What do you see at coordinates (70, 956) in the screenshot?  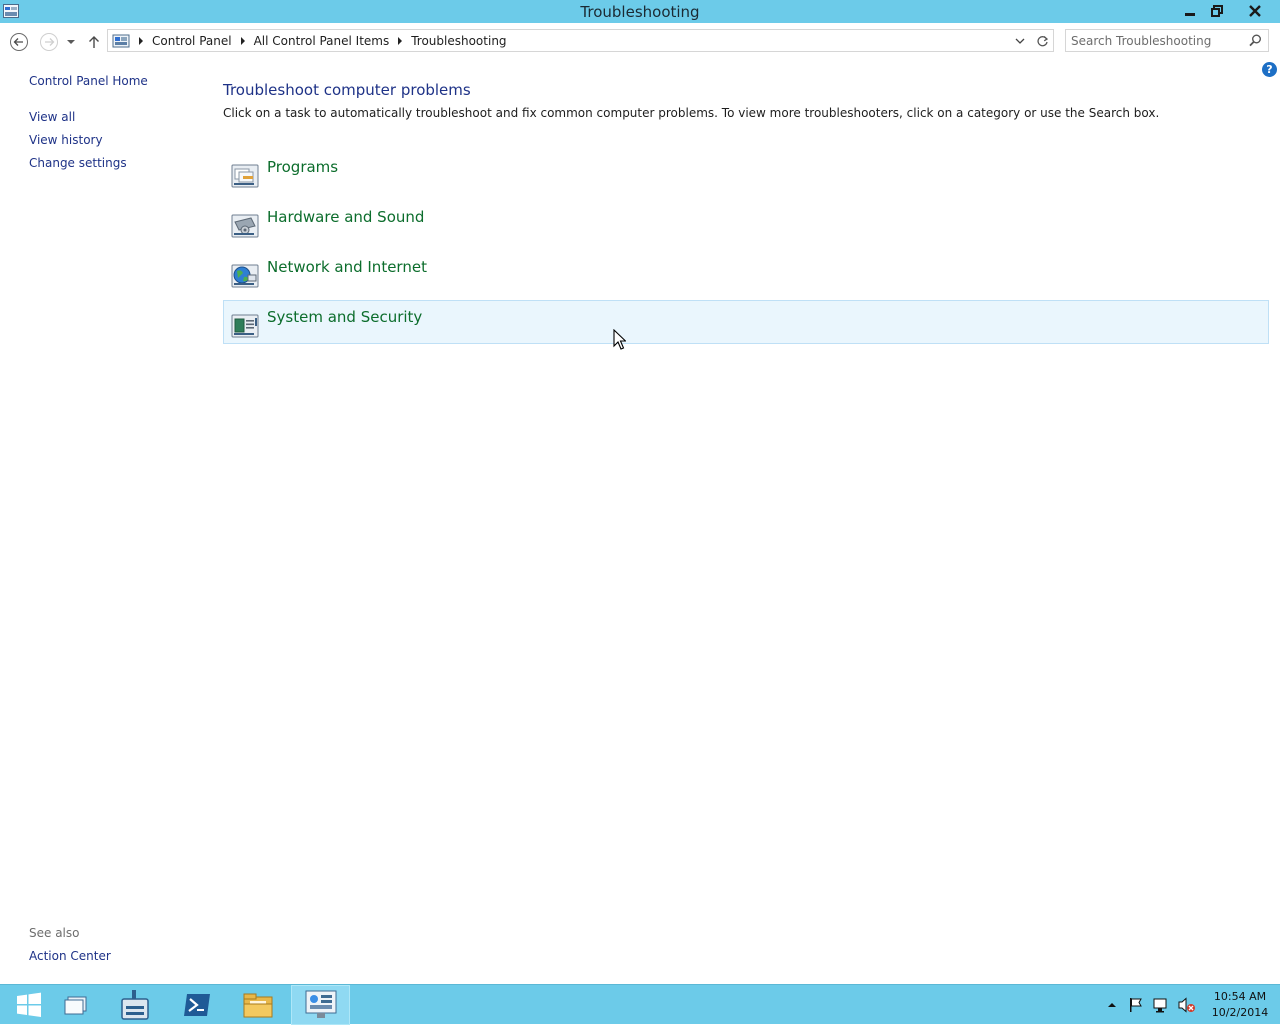 I see `action-center-link: Action Center` at bounding box center [70, 956].